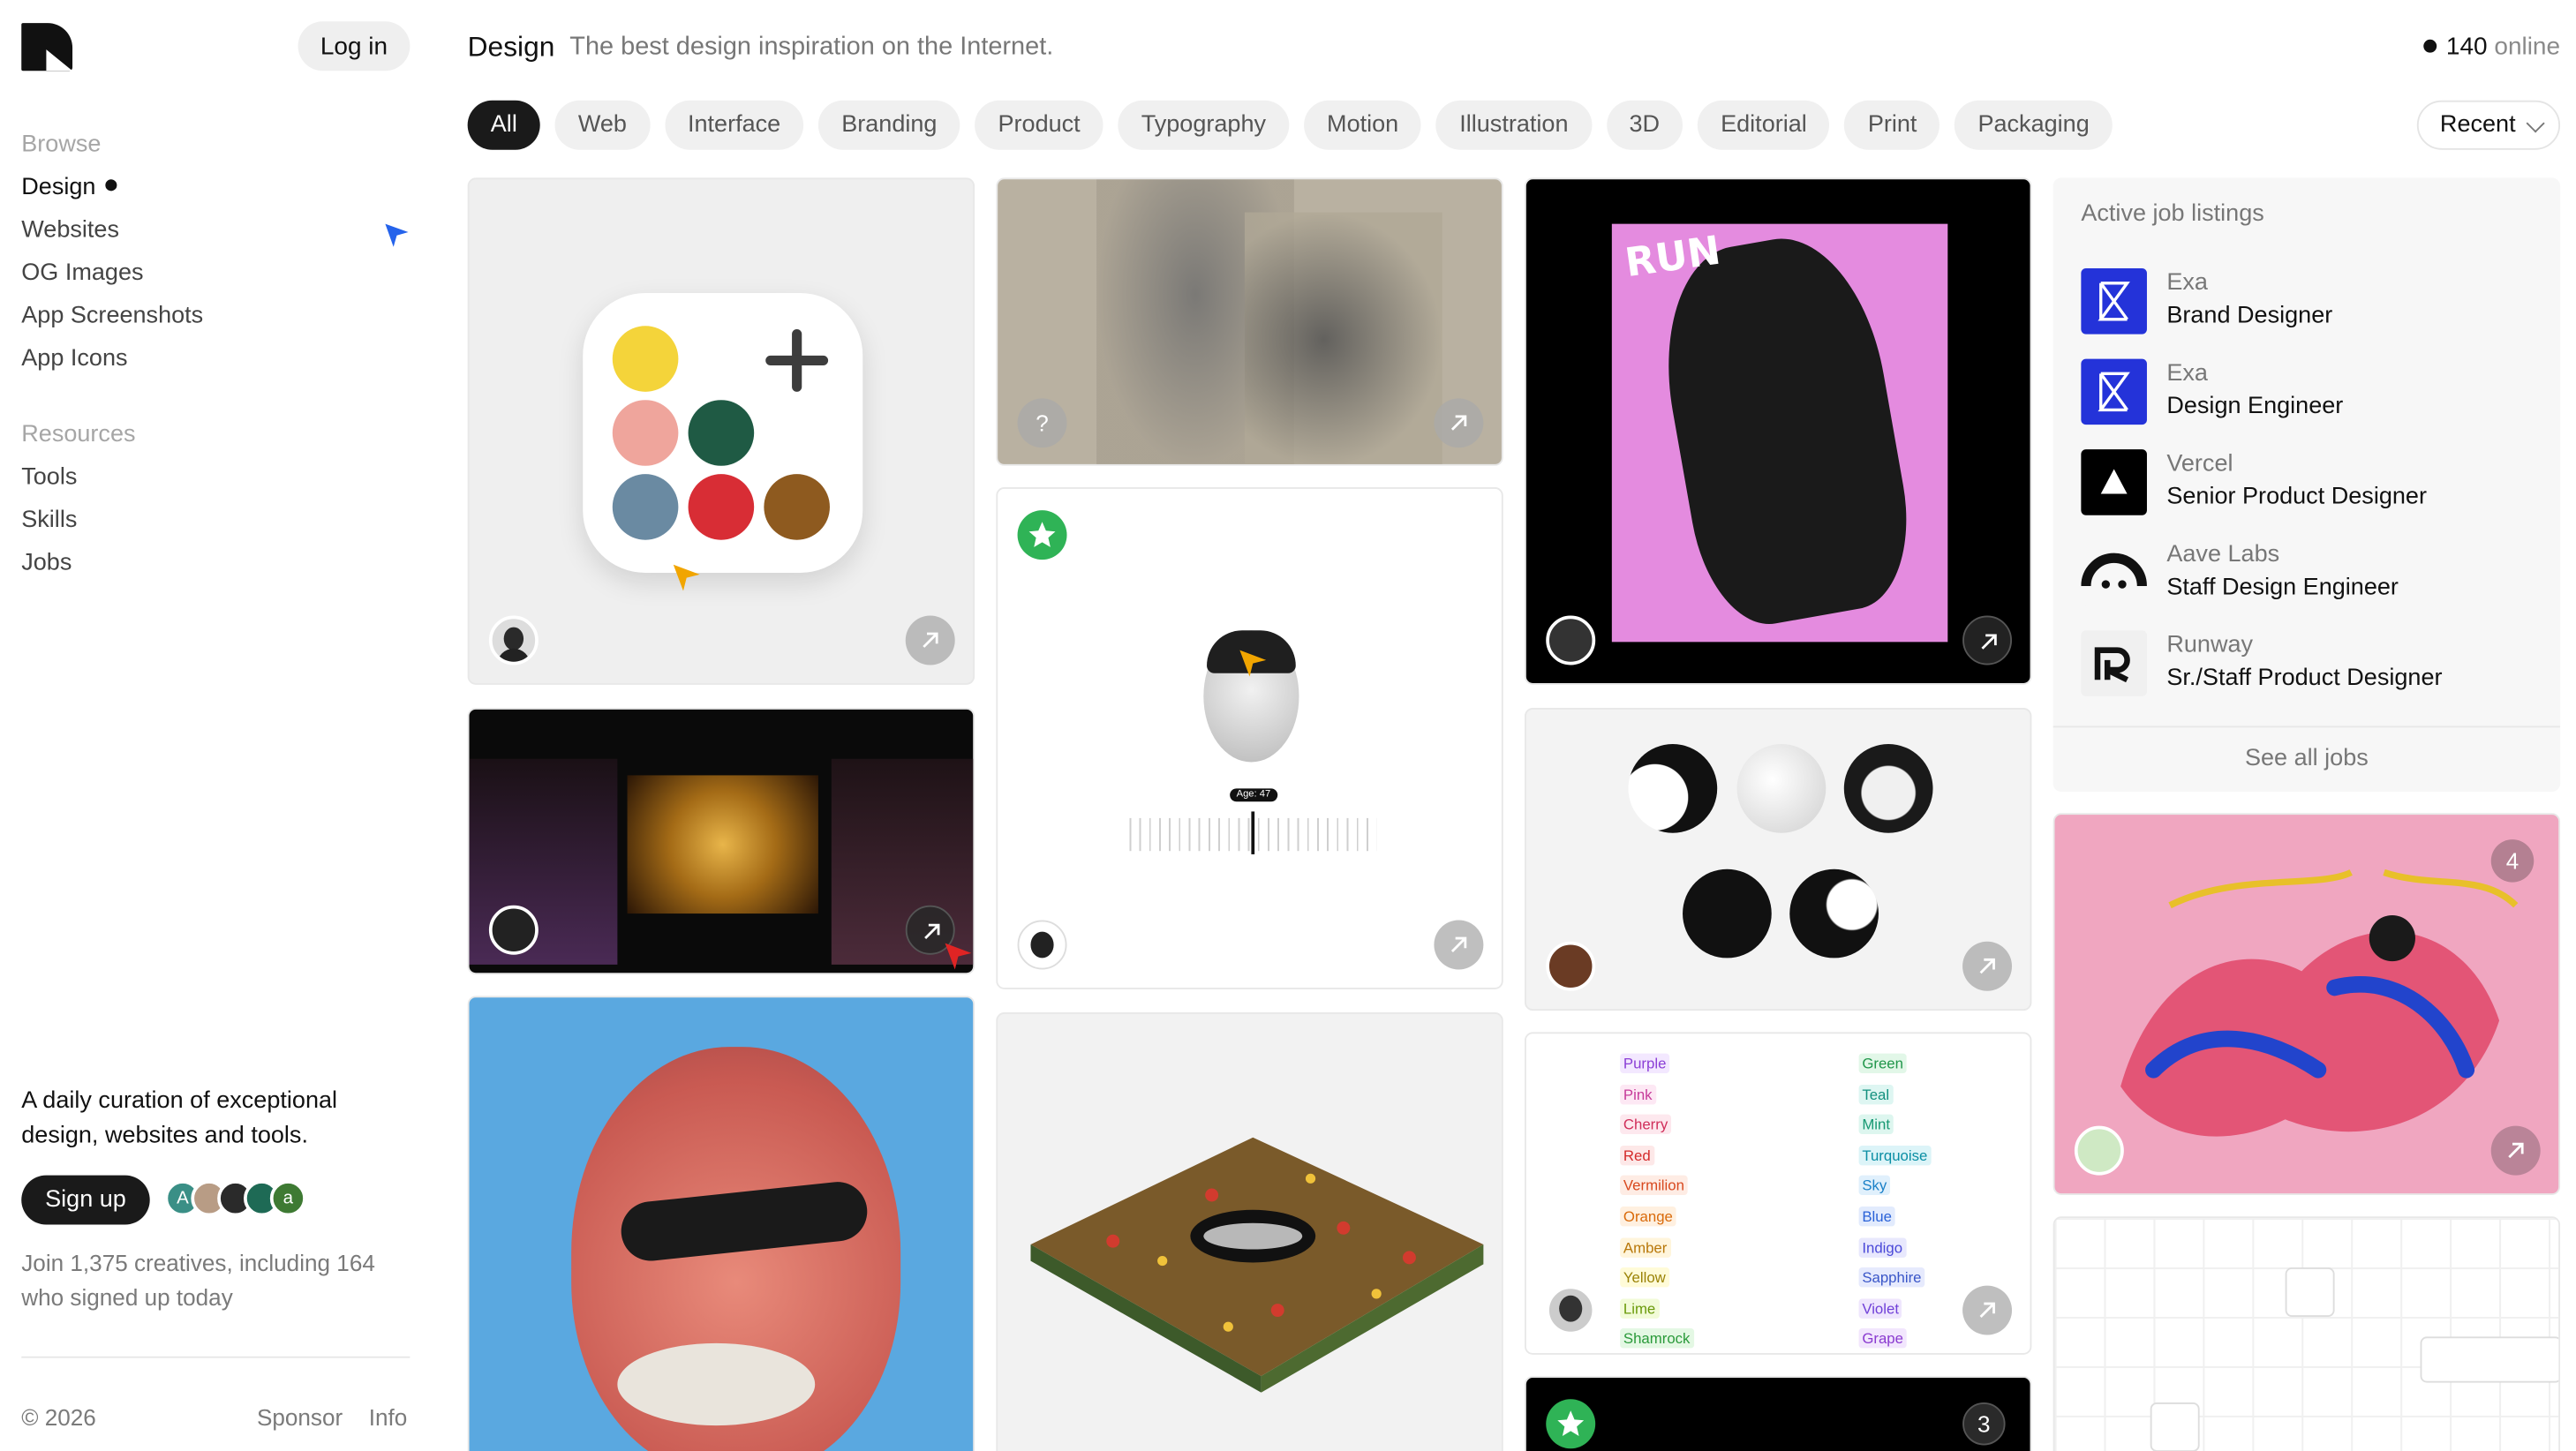 This screenshot has height=1451, width=2576. Describe the element at coordinates (112, 231) in the screenshot. I see `sidebar-item-websites: Websites` at that location.